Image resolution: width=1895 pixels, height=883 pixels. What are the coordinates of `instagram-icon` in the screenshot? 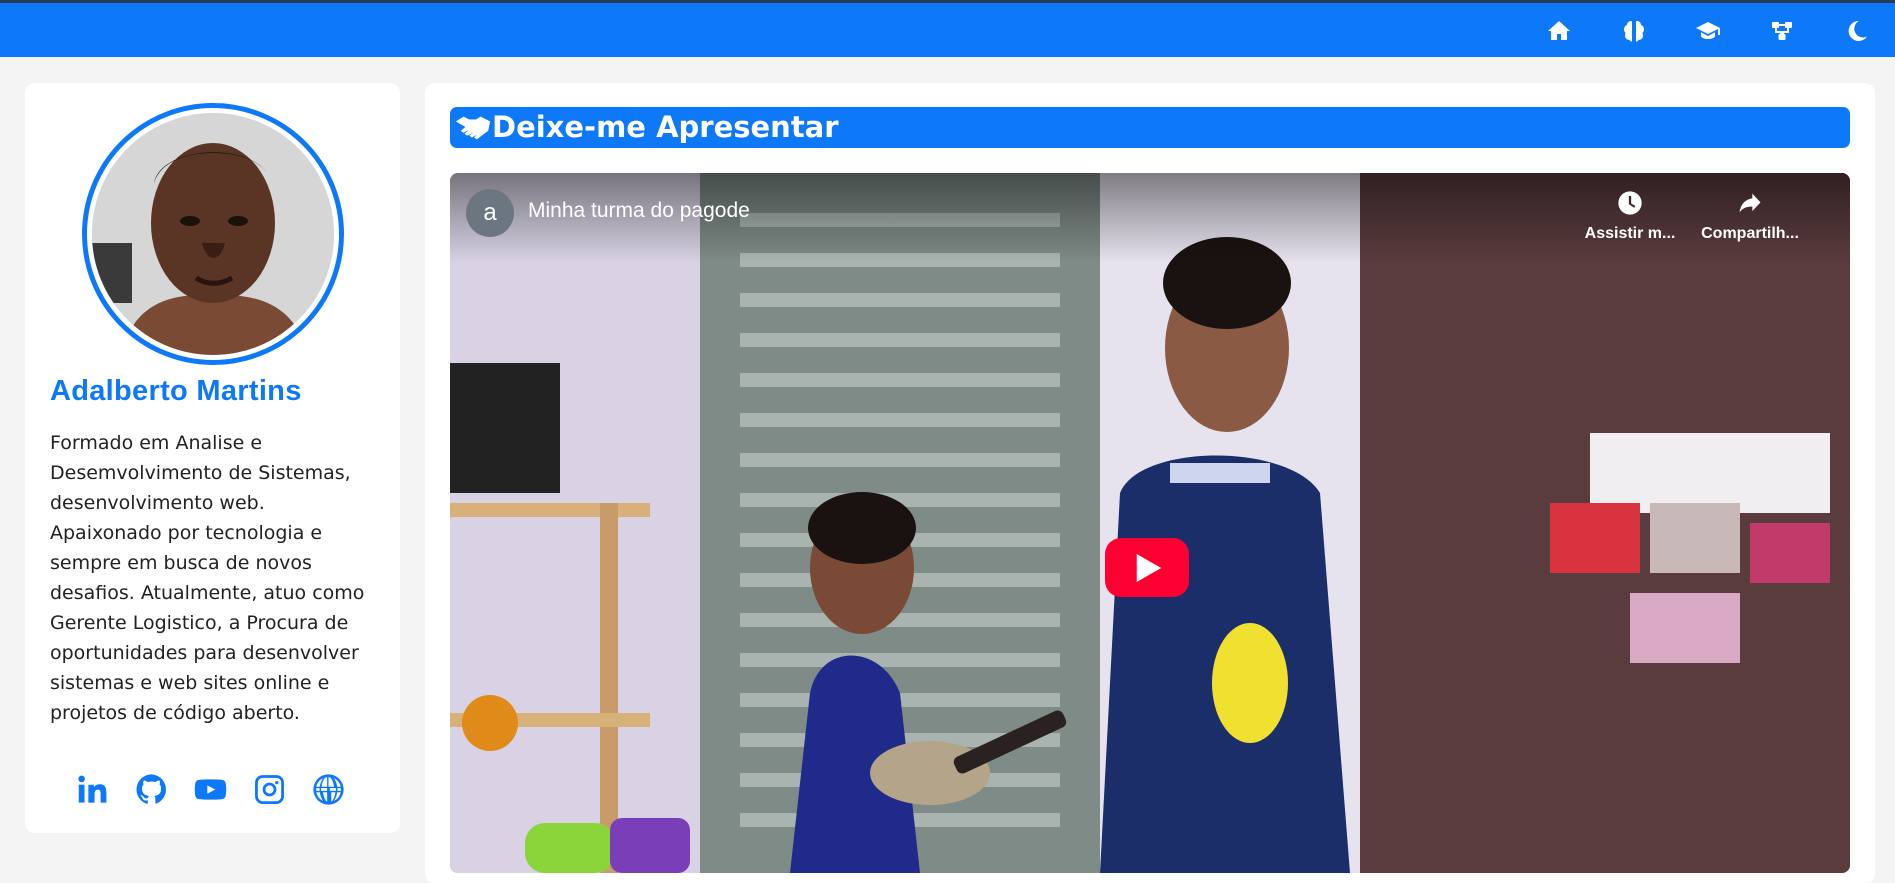 It's located at (269, 789).